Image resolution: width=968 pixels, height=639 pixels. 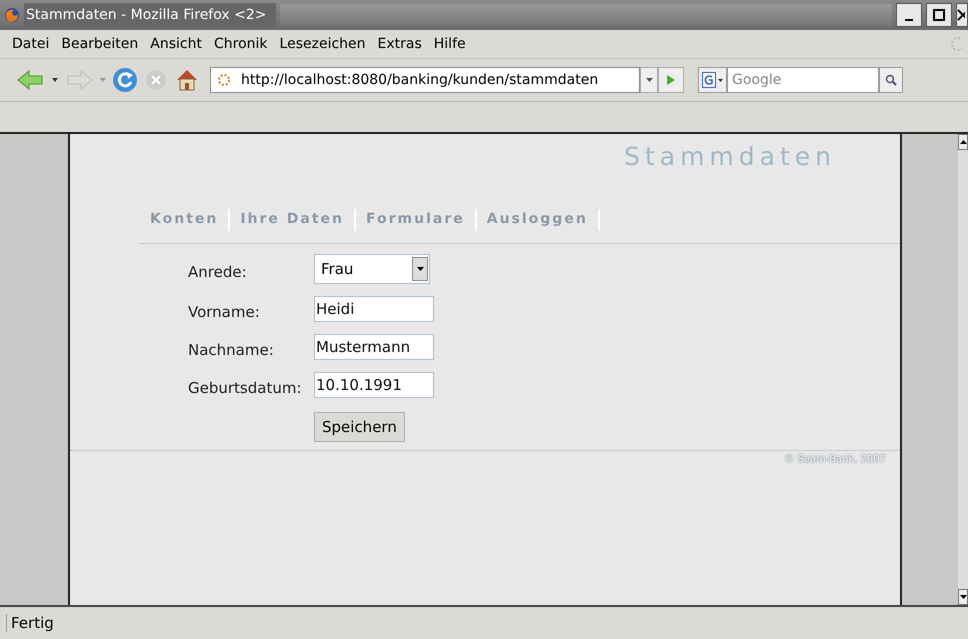 I want to click on close-button, so click(x=962, y=15).